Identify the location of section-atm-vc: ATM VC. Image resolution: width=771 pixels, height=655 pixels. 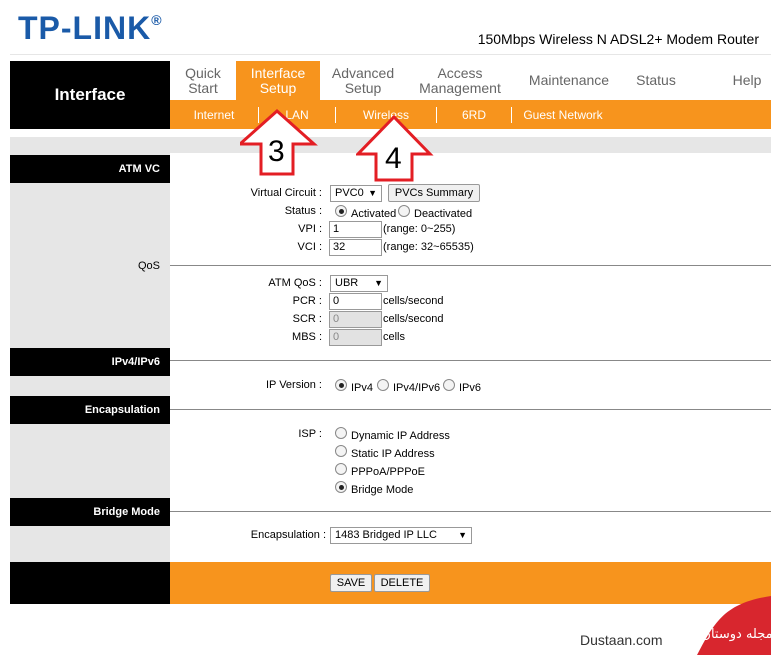
(90, 169).